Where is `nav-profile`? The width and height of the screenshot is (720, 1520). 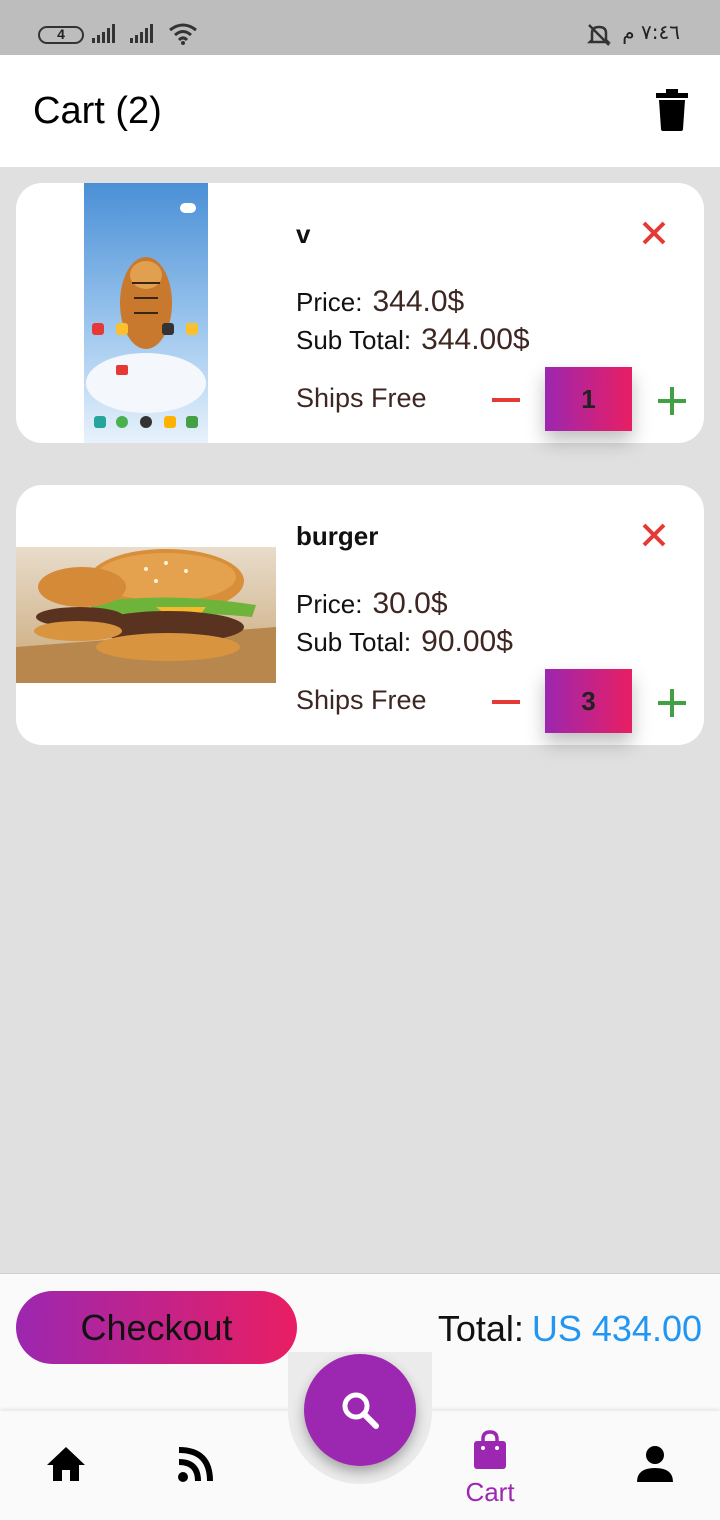 nav-profile is located at coordinates (655, 1466).